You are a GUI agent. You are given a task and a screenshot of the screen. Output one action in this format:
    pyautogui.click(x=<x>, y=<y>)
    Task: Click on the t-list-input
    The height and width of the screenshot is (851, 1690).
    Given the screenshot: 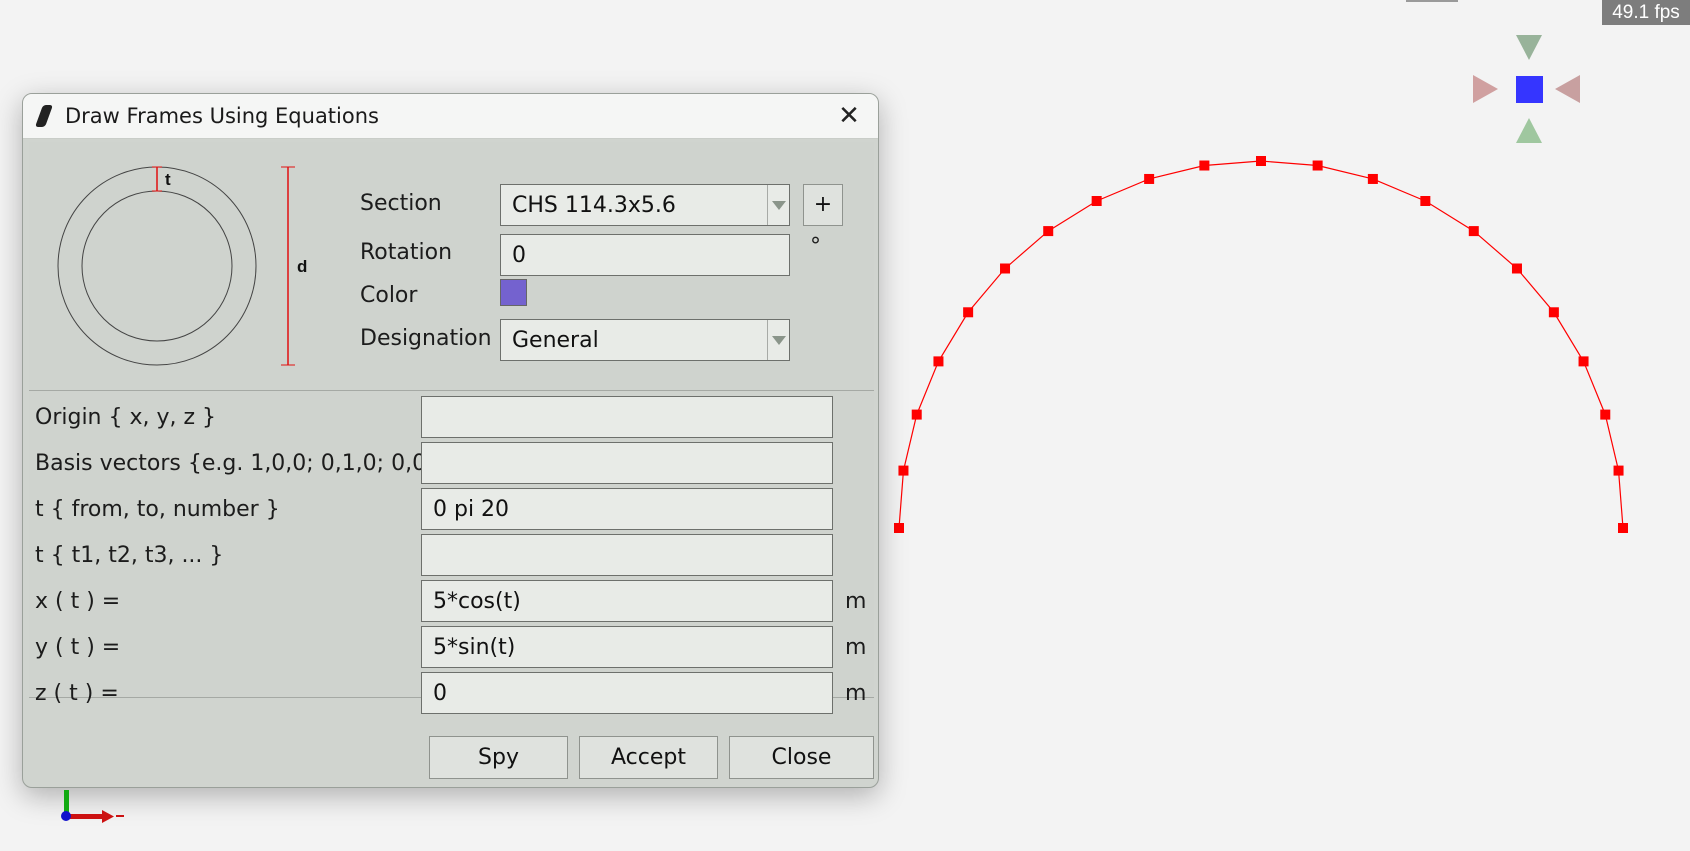 What is the action you would take?
    pyautogui.click(x=627, y=555)
    